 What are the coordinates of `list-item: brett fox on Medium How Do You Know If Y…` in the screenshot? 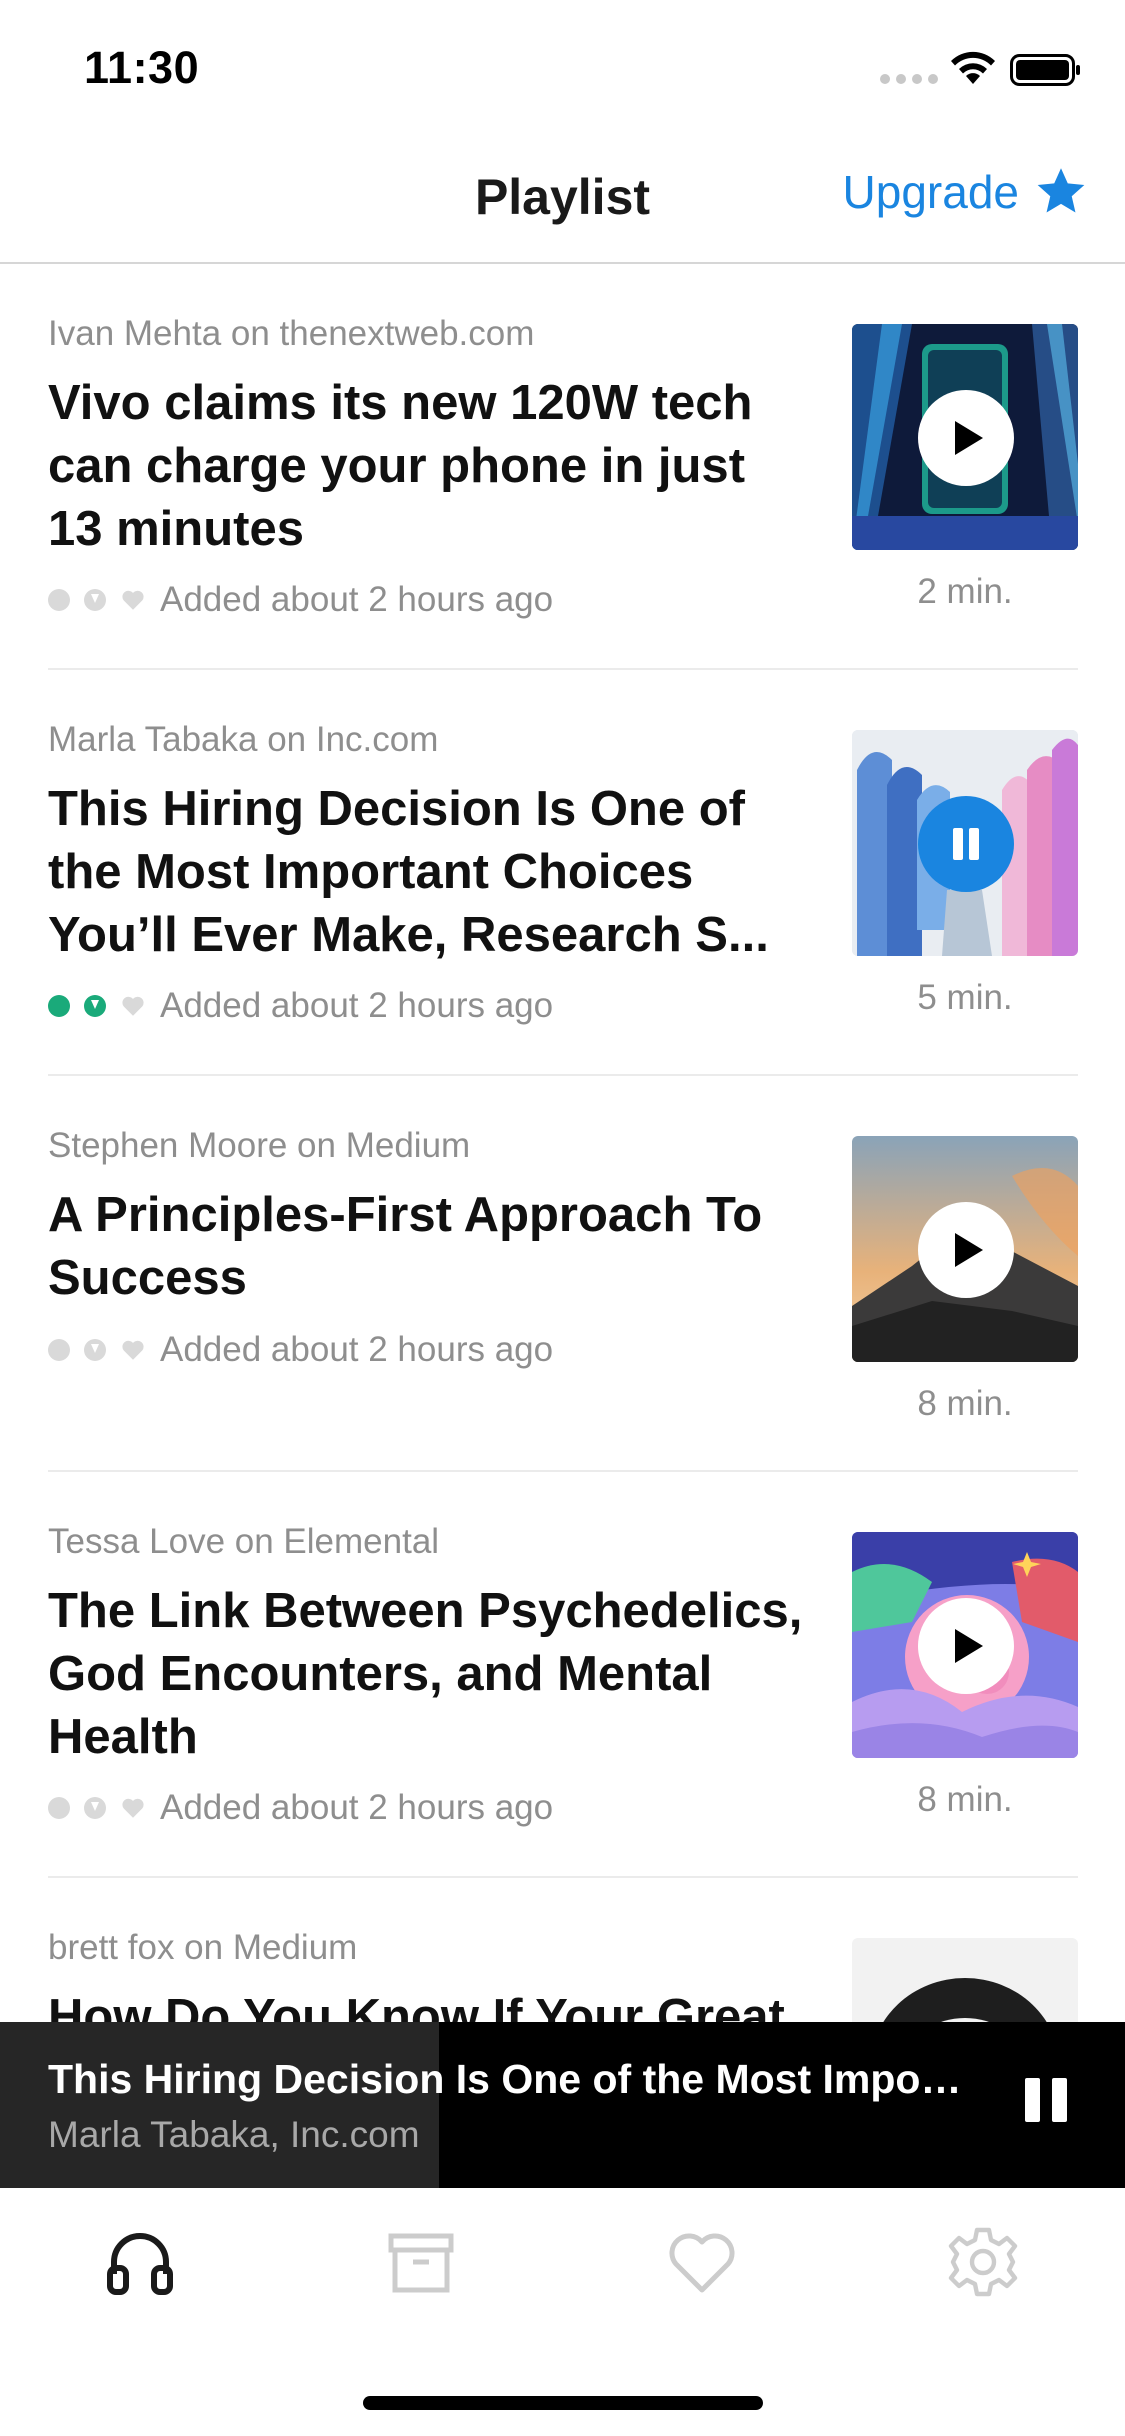 It's located at (563, 1950).